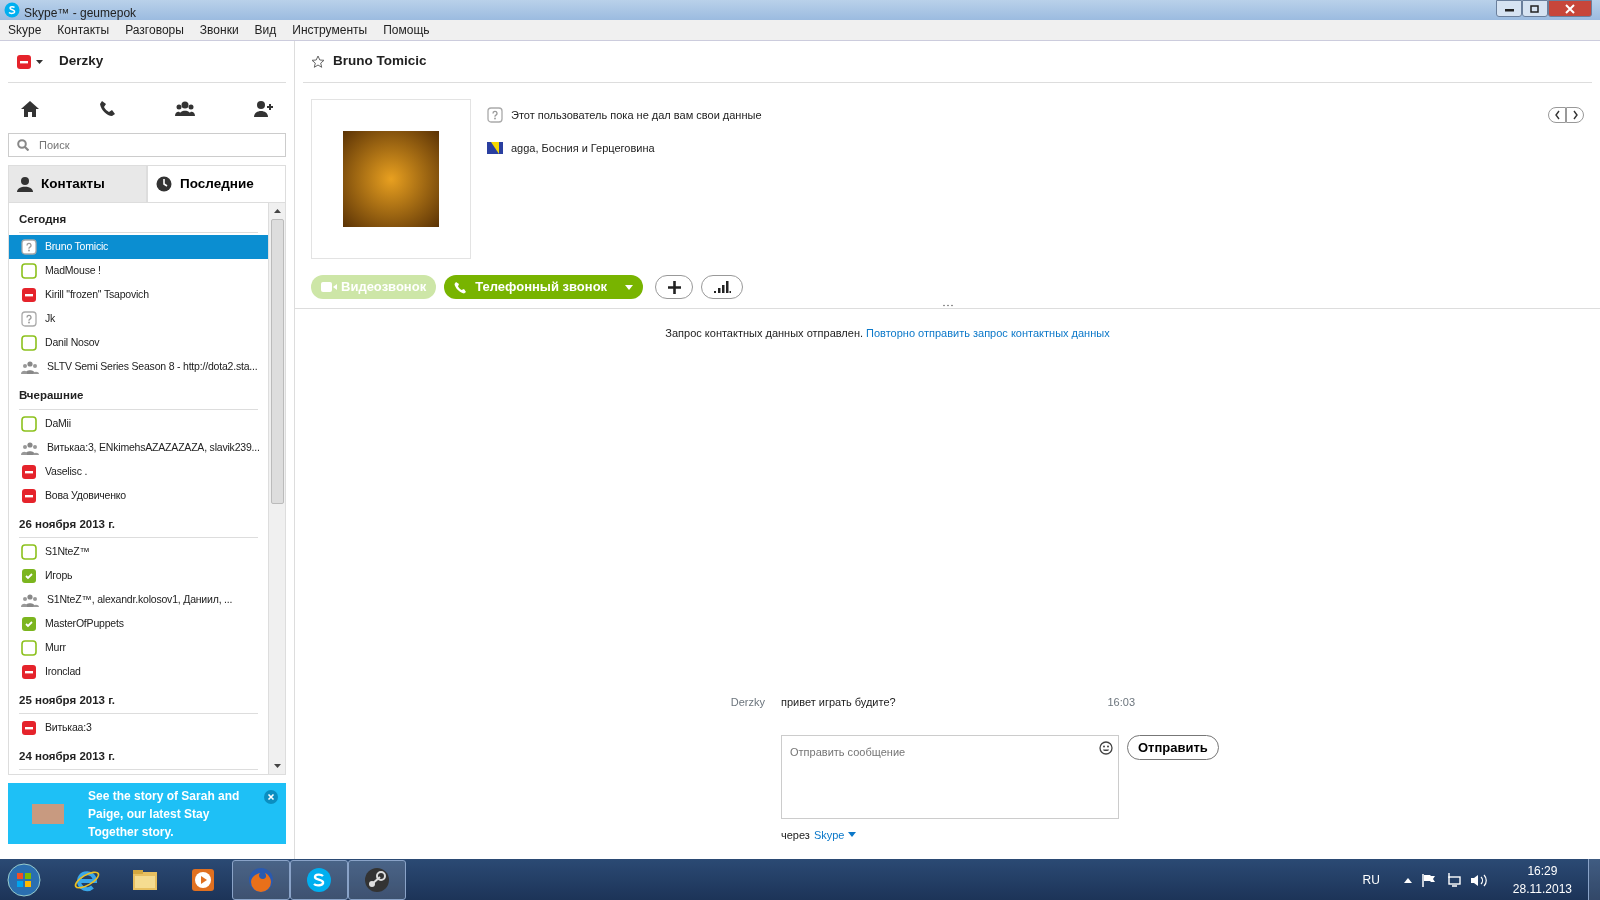 This screenshot has width=1600, height=900. I want to click on info-text: Этот пользователь пока не дал вам свои данные, so click(636, 115).